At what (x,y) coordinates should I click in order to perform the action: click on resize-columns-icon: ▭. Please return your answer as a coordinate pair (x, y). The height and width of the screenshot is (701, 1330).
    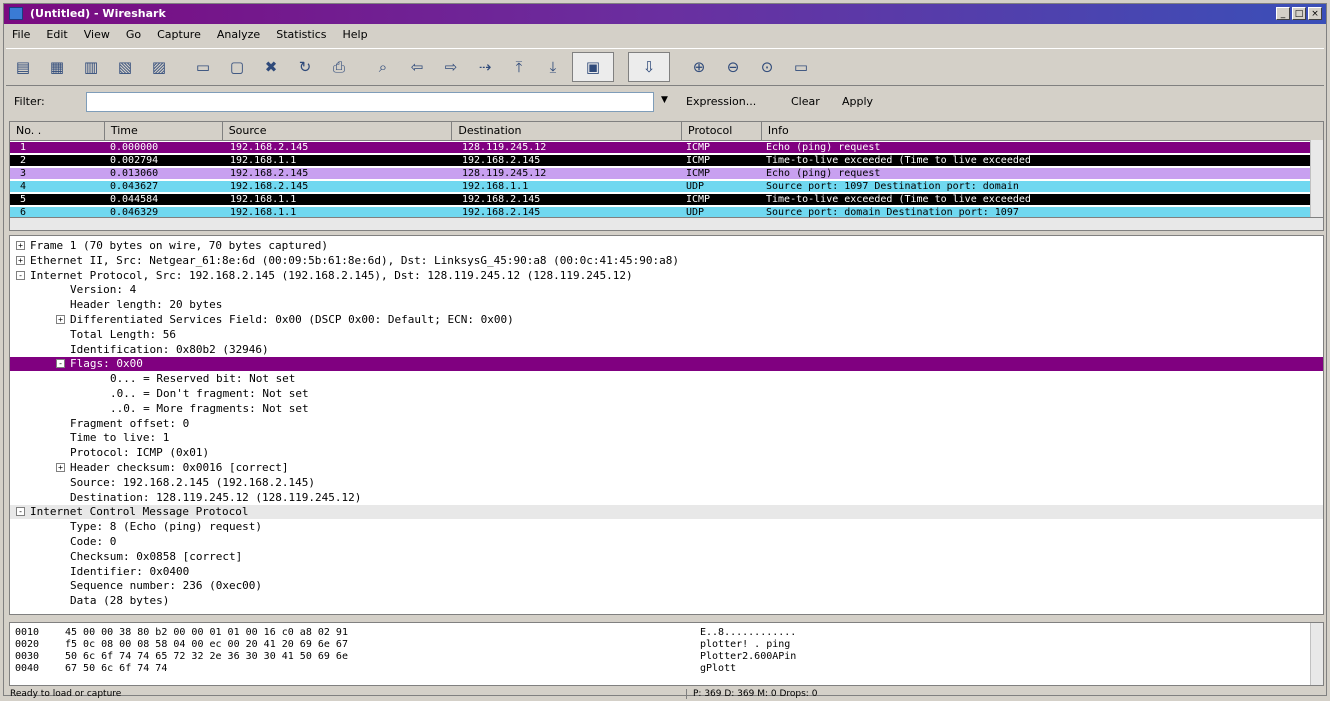
    Looking at the image, I should click on (801, 67).